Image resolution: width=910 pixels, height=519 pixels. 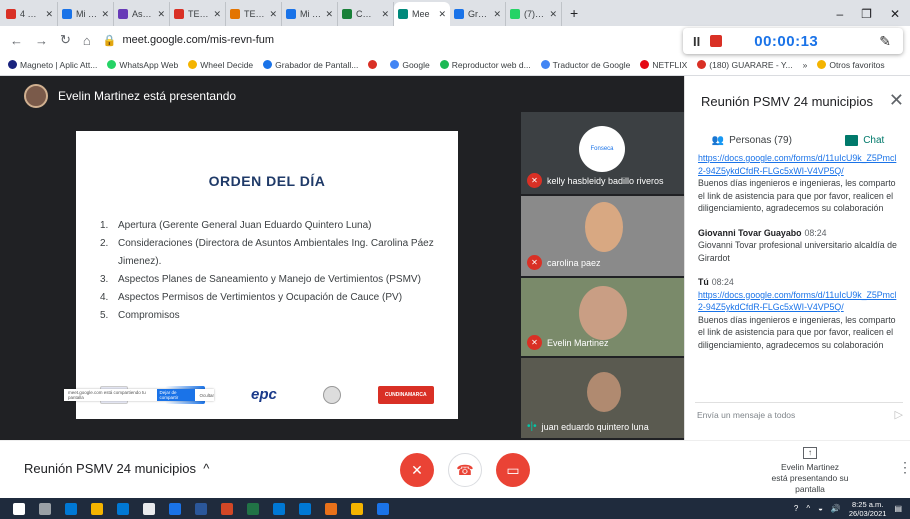 I want to click on meeting-details-button: Reunión PSMV 24 municipios ^, so click(x=116, y=468).